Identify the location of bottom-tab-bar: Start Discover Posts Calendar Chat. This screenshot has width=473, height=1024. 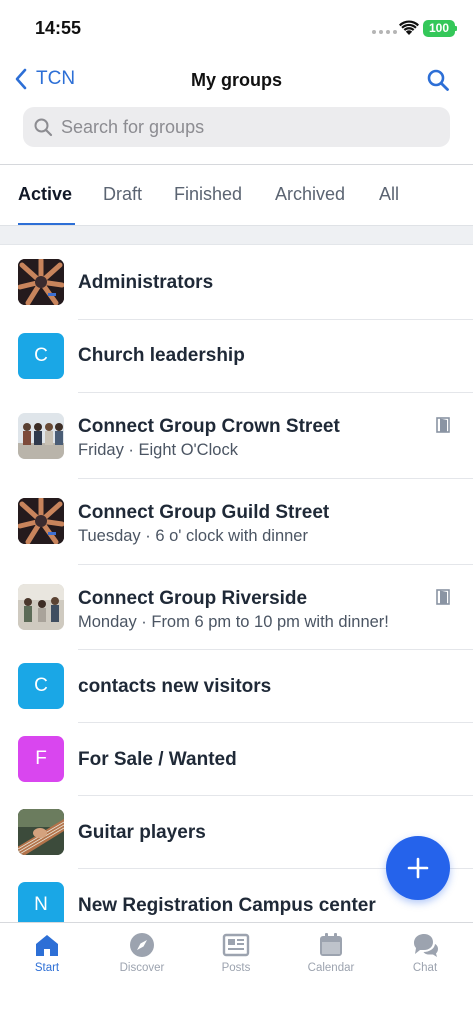
(236, 973).